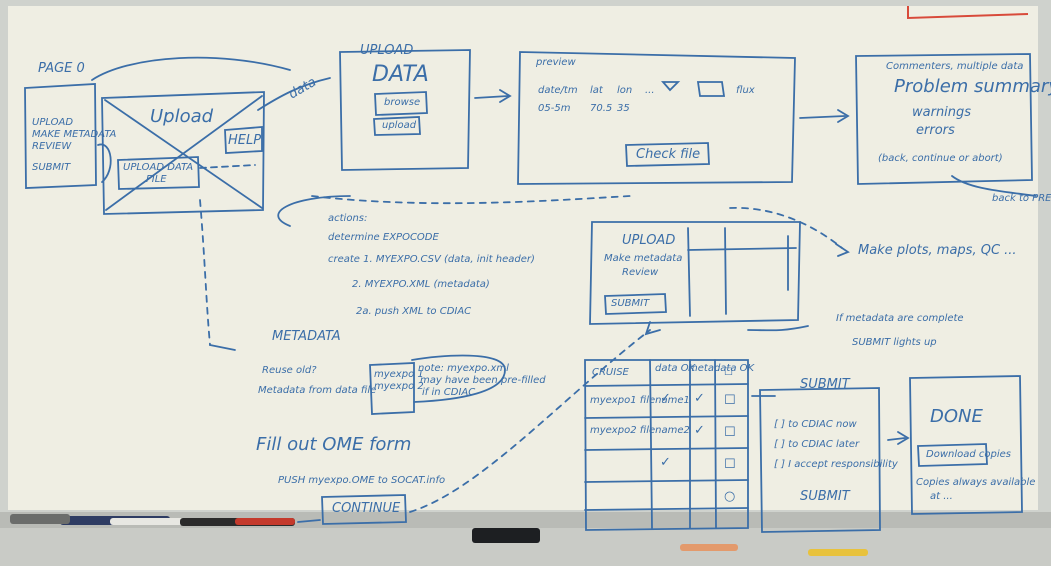  I want to click on metadata-list-item-1: myexpo 1, so click(399, 374).